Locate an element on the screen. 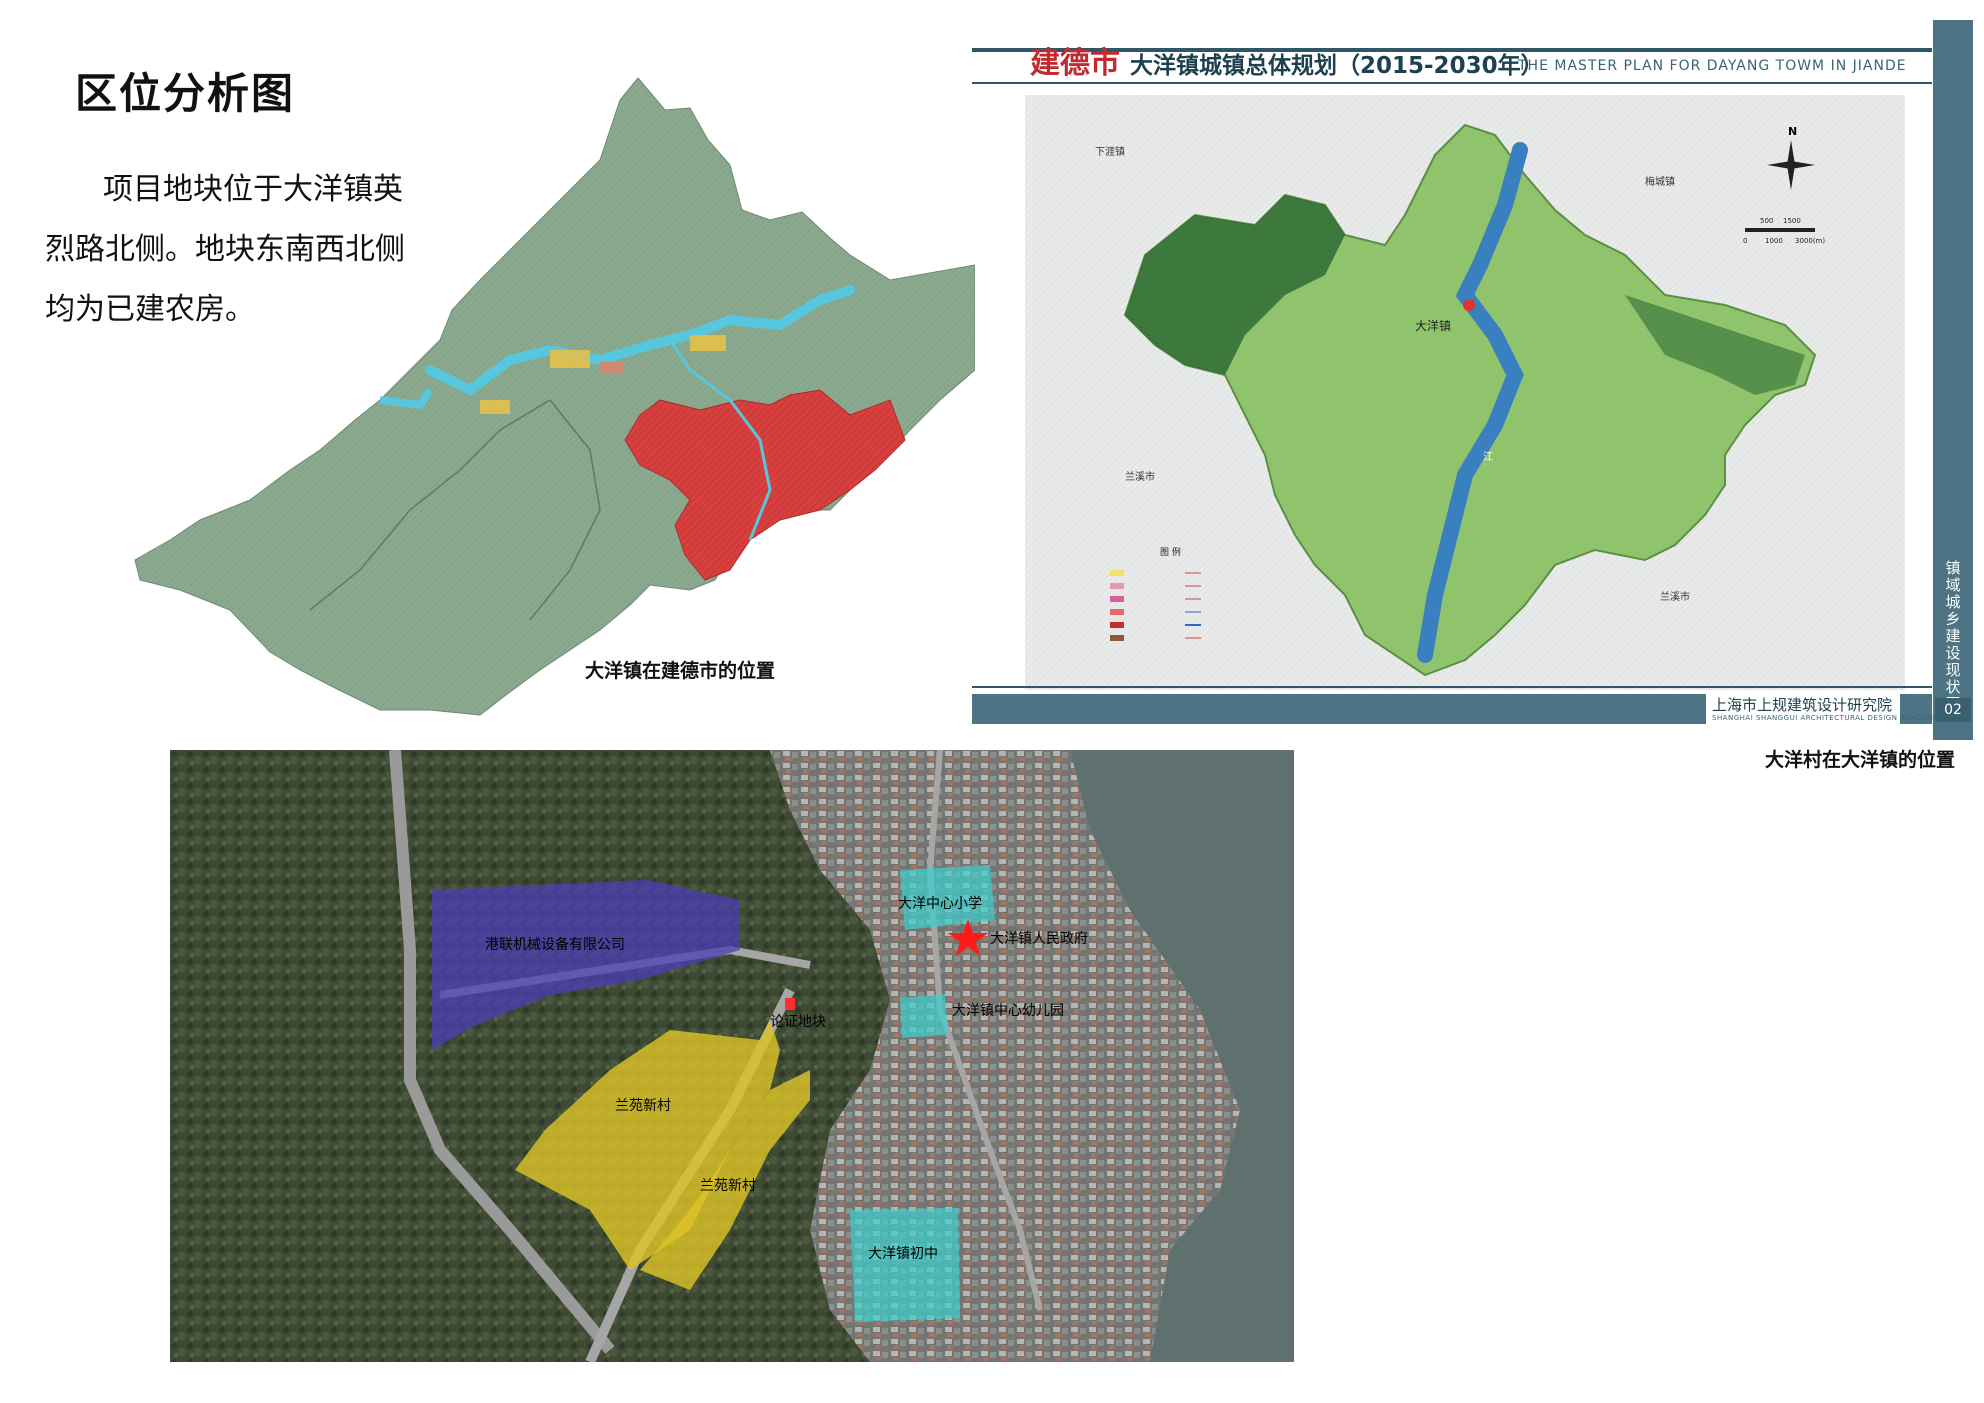  site-marker is located at coordinates (790, 1004).